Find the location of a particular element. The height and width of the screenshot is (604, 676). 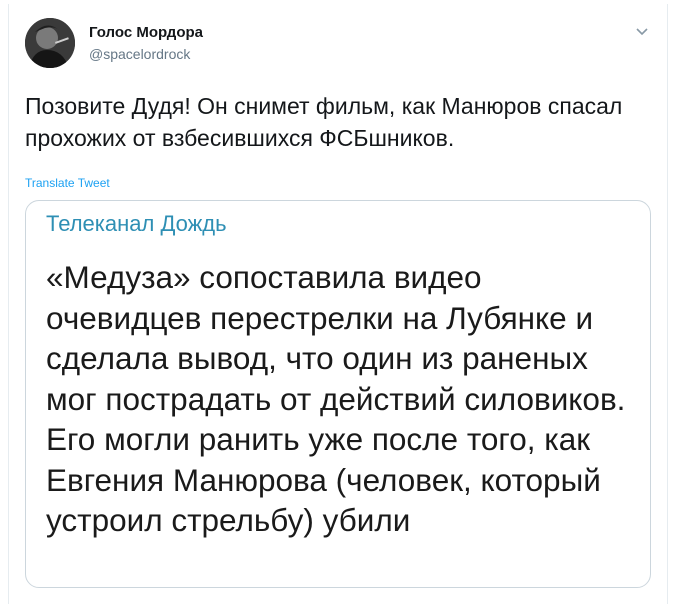

avatar-photo-icon is located at coordinates (50, 43).